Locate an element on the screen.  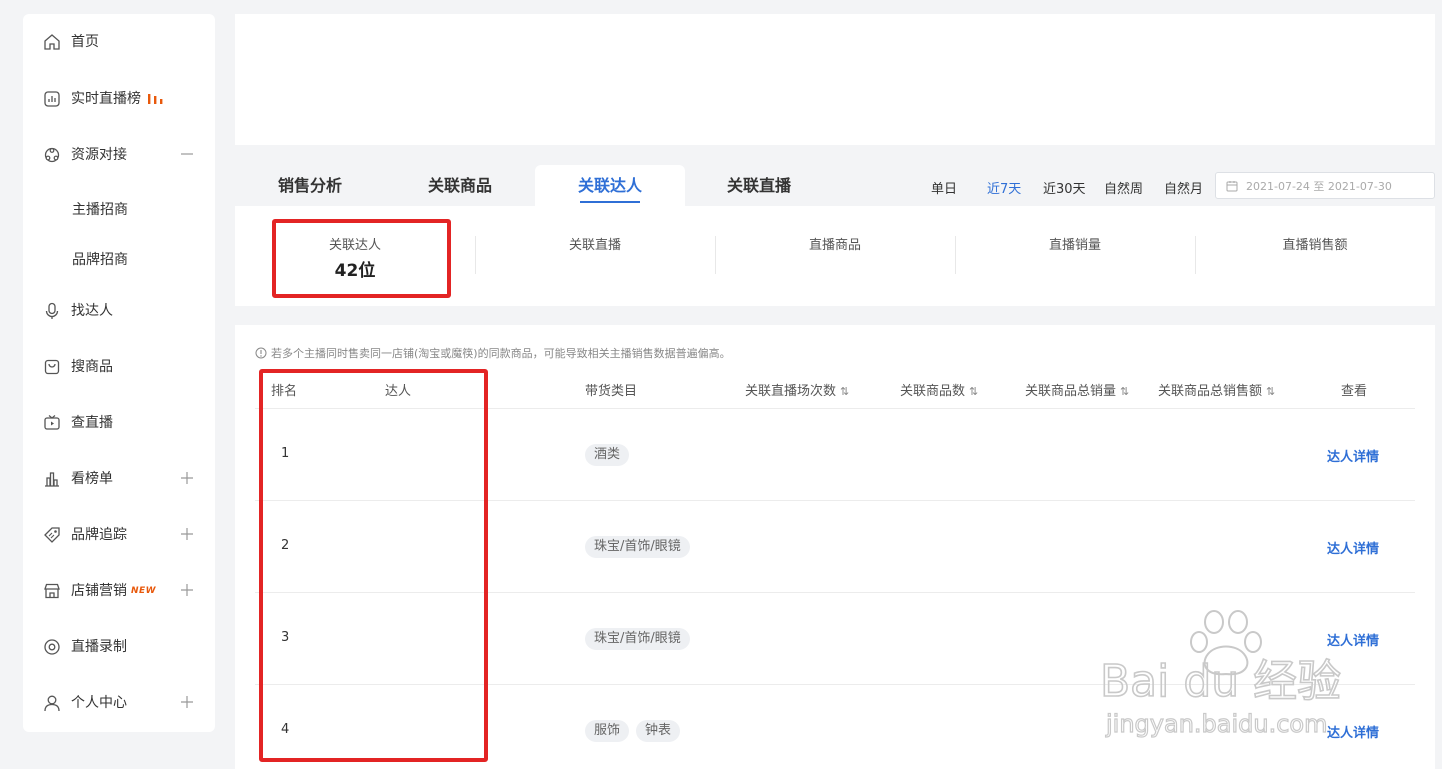
category-tag: 钟表 is located at coordinates (658, 731).